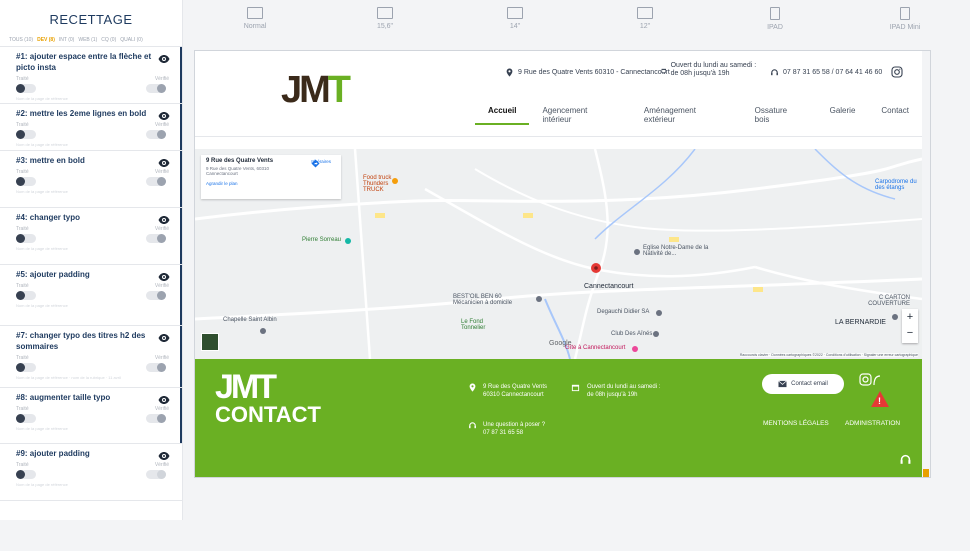  I want to click on map-label-bestoil: BEST'OIL BEN 60 Mécanicien à domicile, so click(483, 300).